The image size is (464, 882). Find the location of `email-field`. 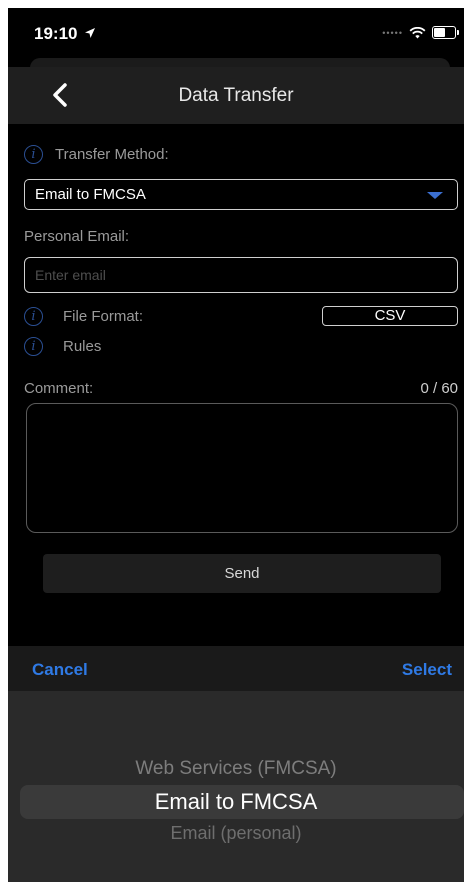

email-field is located at coordinates (241, 275).